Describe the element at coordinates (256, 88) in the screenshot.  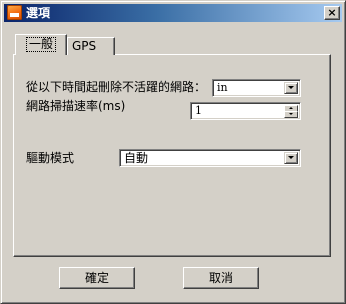
I see `remove-inactive-dropdown: in` at that location.